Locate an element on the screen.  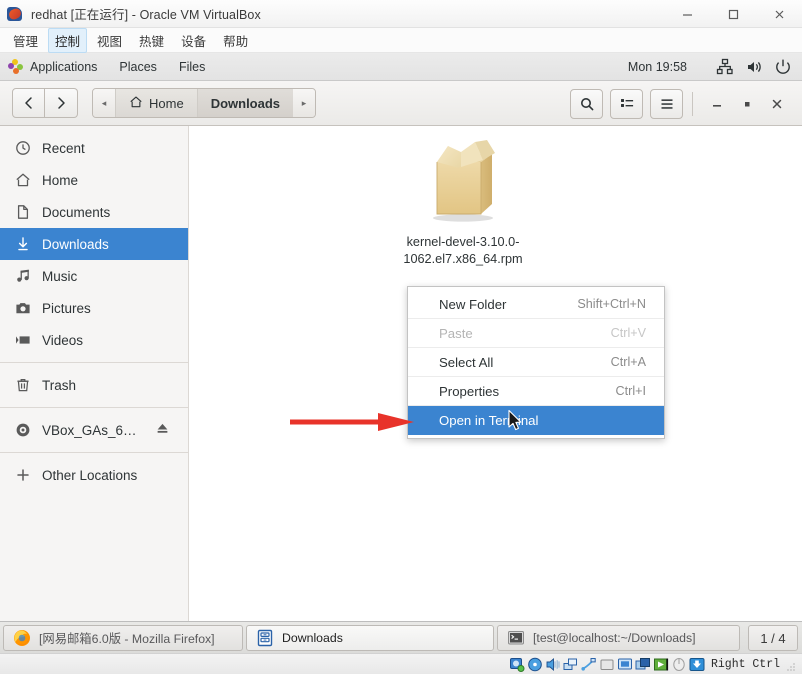
sidebar-divider is located at coordinates (94, 407).